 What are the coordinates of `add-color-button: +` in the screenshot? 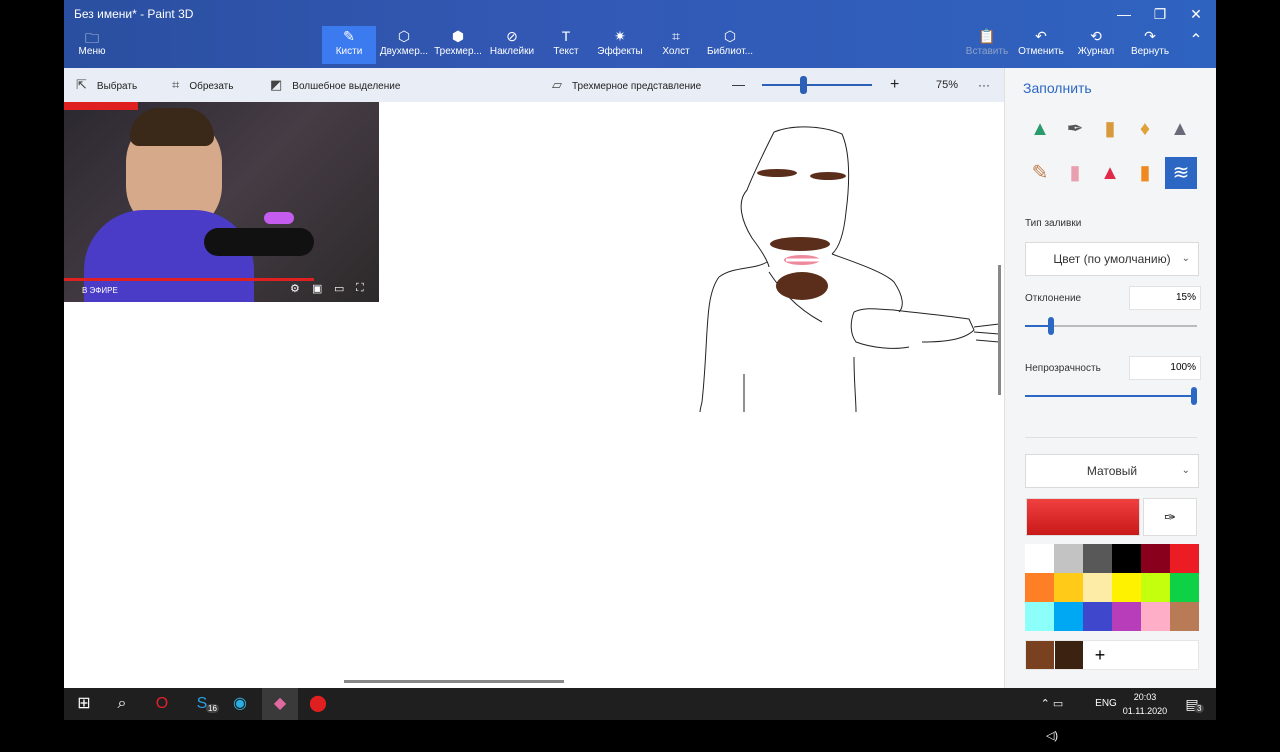 It's located at (1100, 655).